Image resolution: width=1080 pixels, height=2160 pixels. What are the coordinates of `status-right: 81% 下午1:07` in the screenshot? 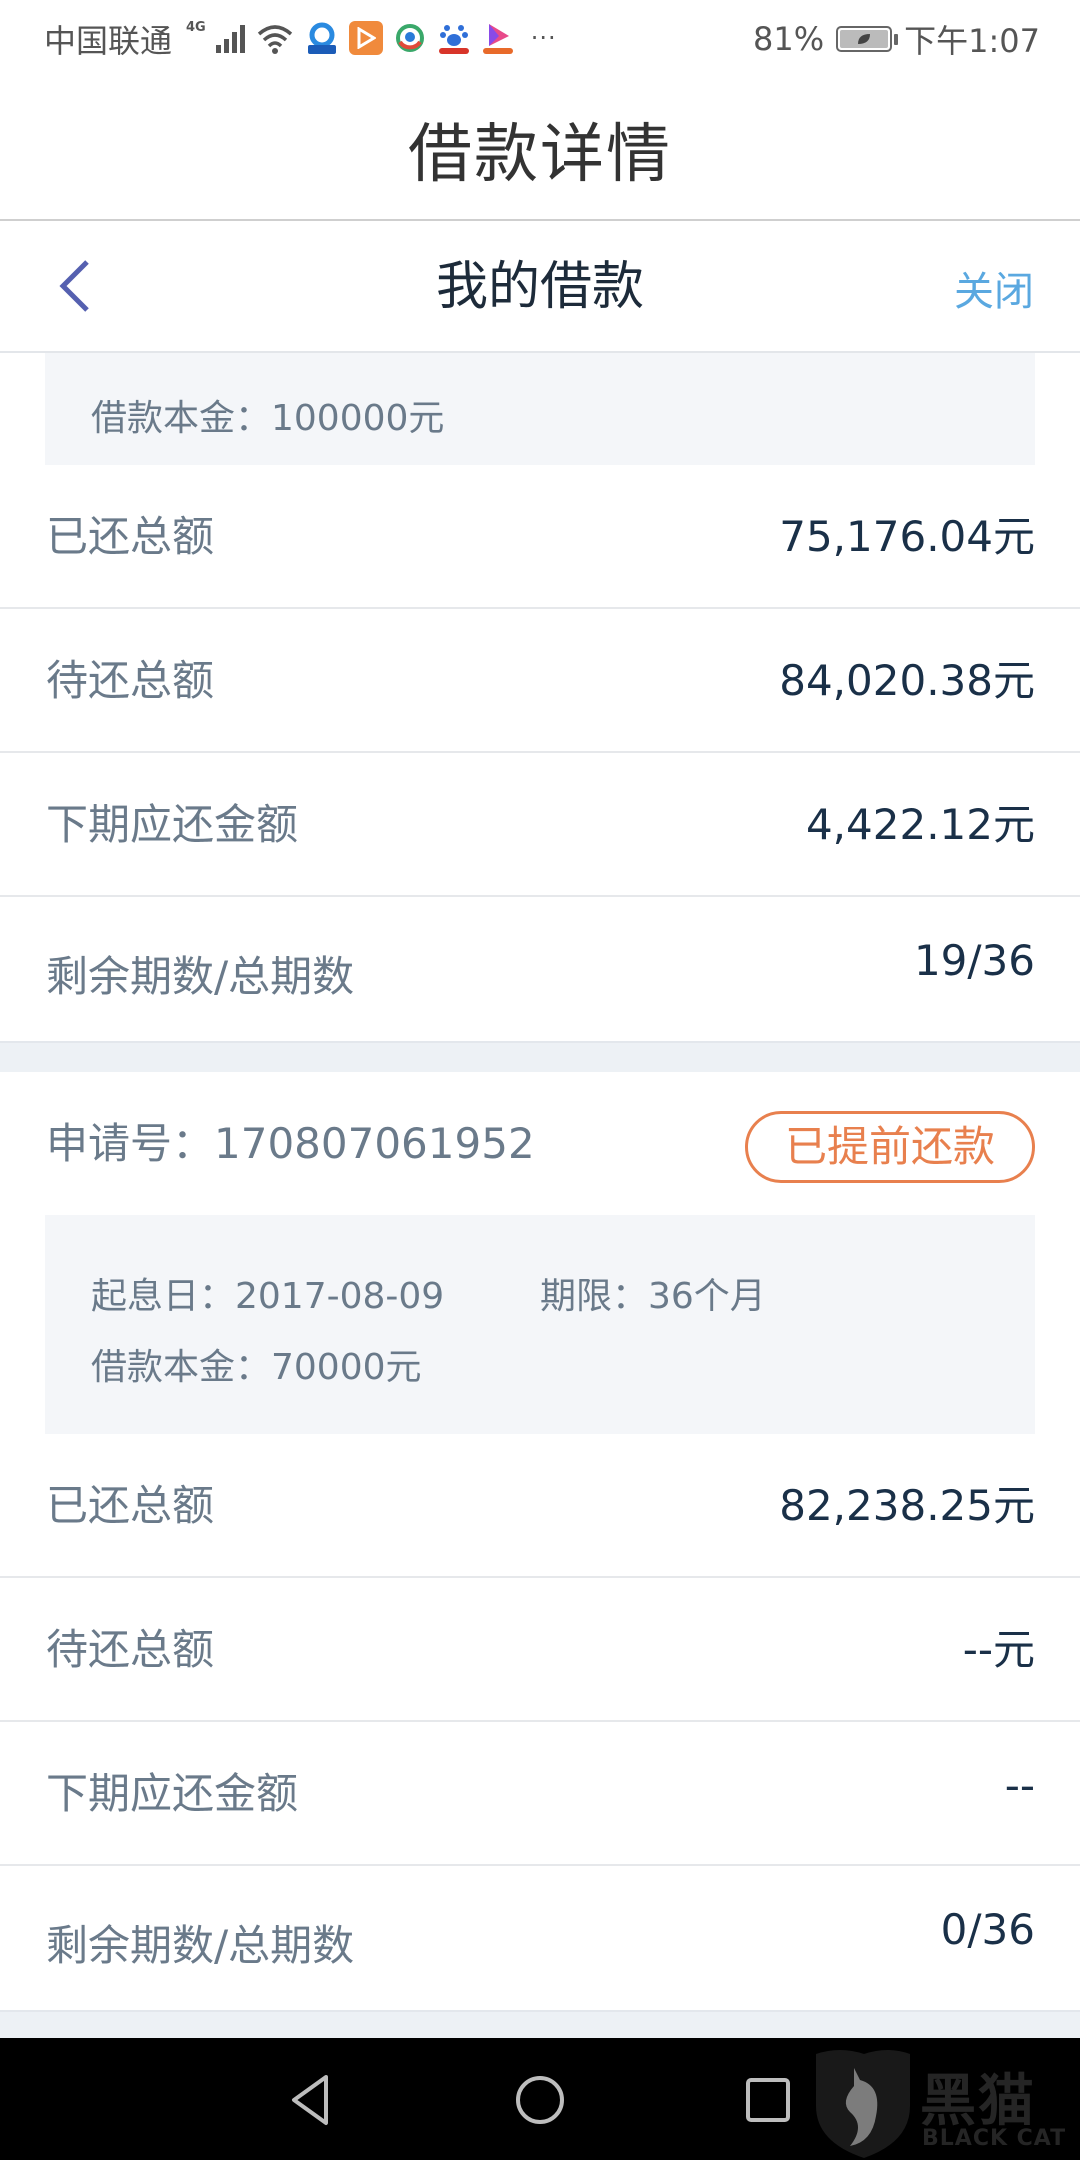 It's located at (896, 39).